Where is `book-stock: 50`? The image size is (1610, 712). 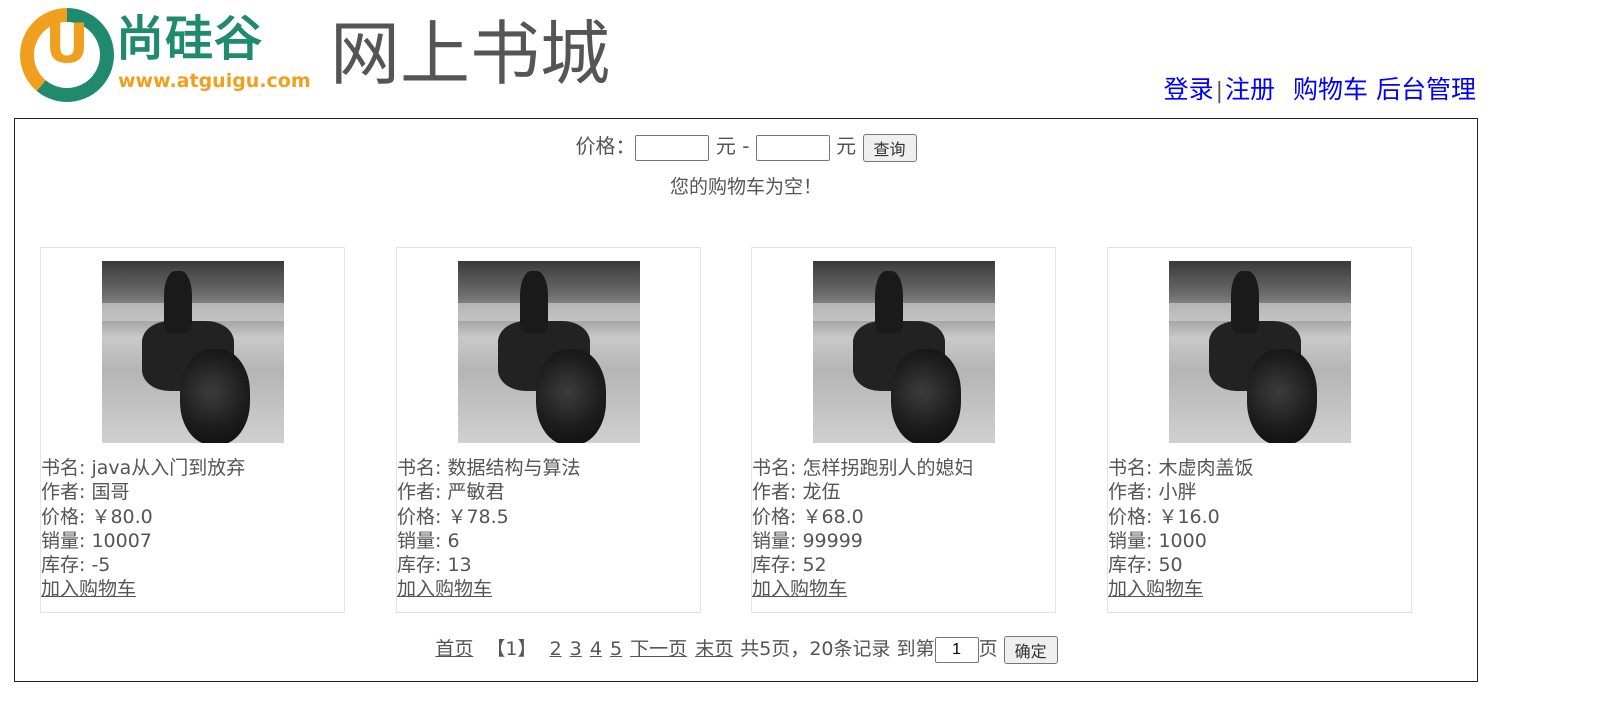
book-stock: 50 is located at coordinates (1170, 565).